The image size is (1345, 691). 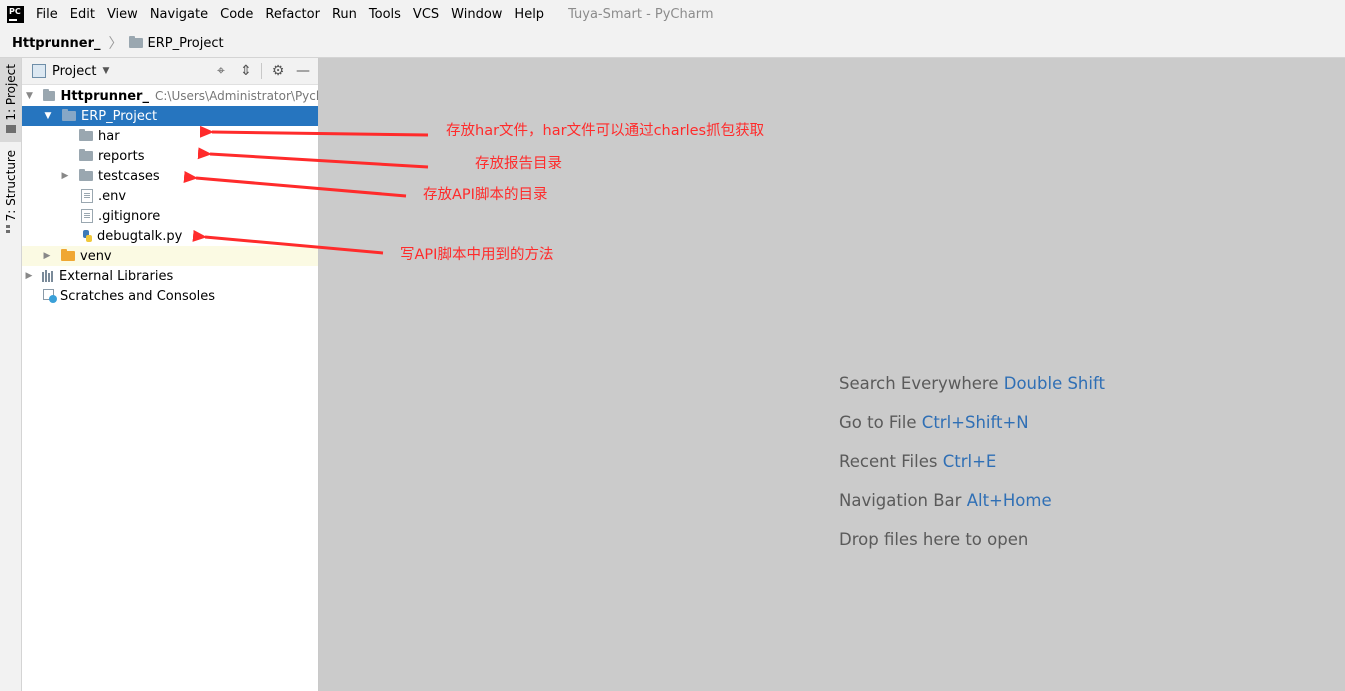 I want to click on tree-item-label: har, so click(x=109, y=136).